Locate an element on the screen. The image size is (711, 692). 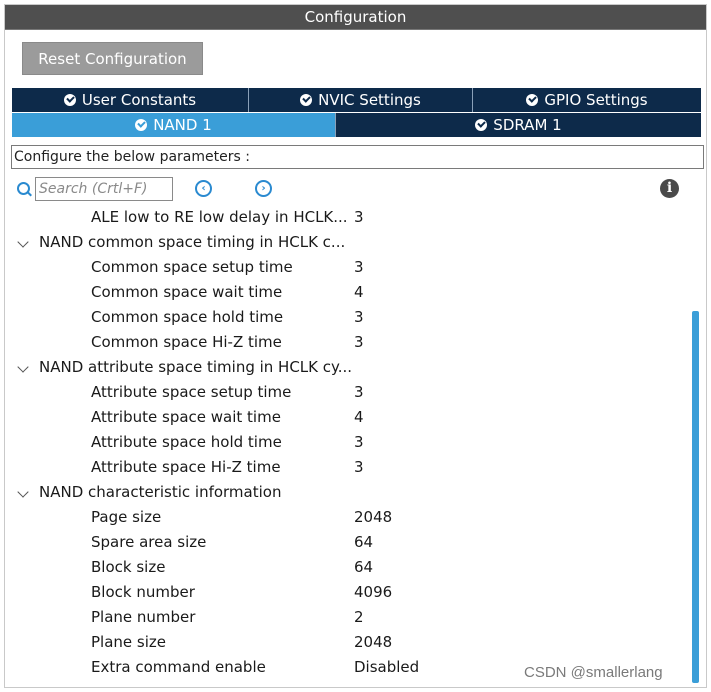
parameter-row: Attribute space Hi-Z time 3 is located at coordinates (347, 467).